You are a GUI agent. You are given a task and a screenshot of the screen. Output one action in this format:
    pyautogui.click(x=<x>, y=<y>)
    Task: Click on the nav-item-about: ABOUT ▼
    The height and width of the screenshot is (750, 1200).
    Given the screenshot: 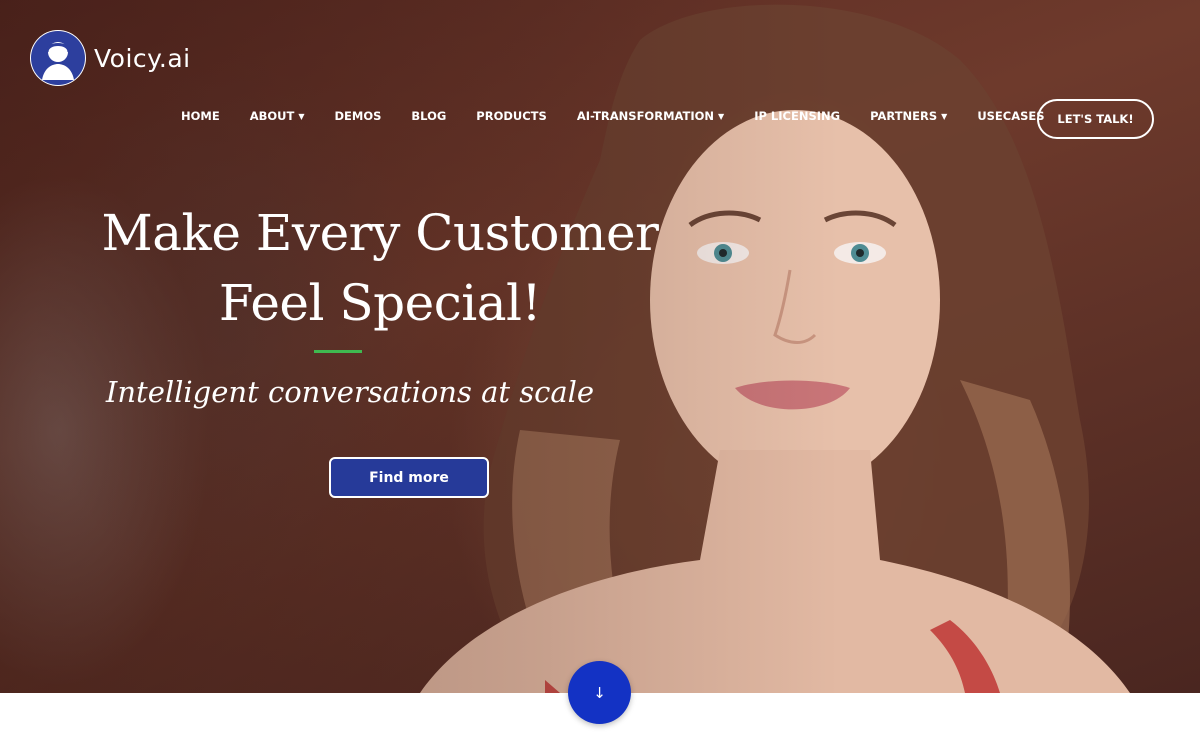 What is the action you would take?
    pyautogui.click(x=277, y=116)
    